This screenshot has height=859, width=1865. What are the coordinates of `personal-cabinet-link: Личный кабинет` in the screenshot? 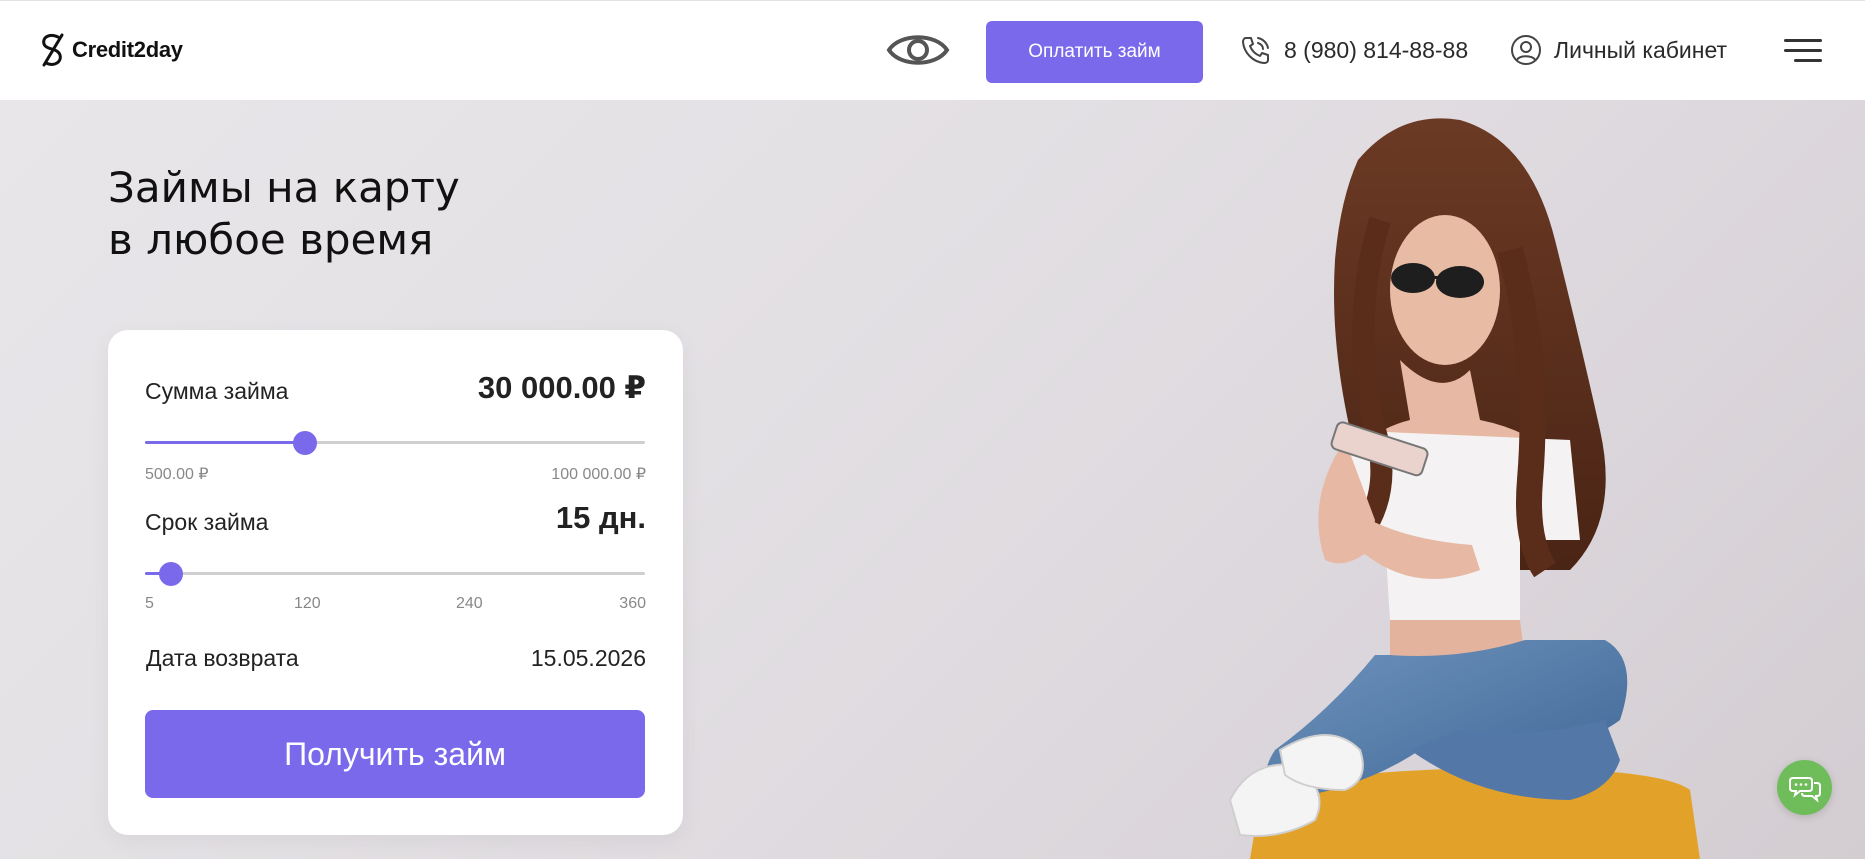 It's located at (1618, 50).